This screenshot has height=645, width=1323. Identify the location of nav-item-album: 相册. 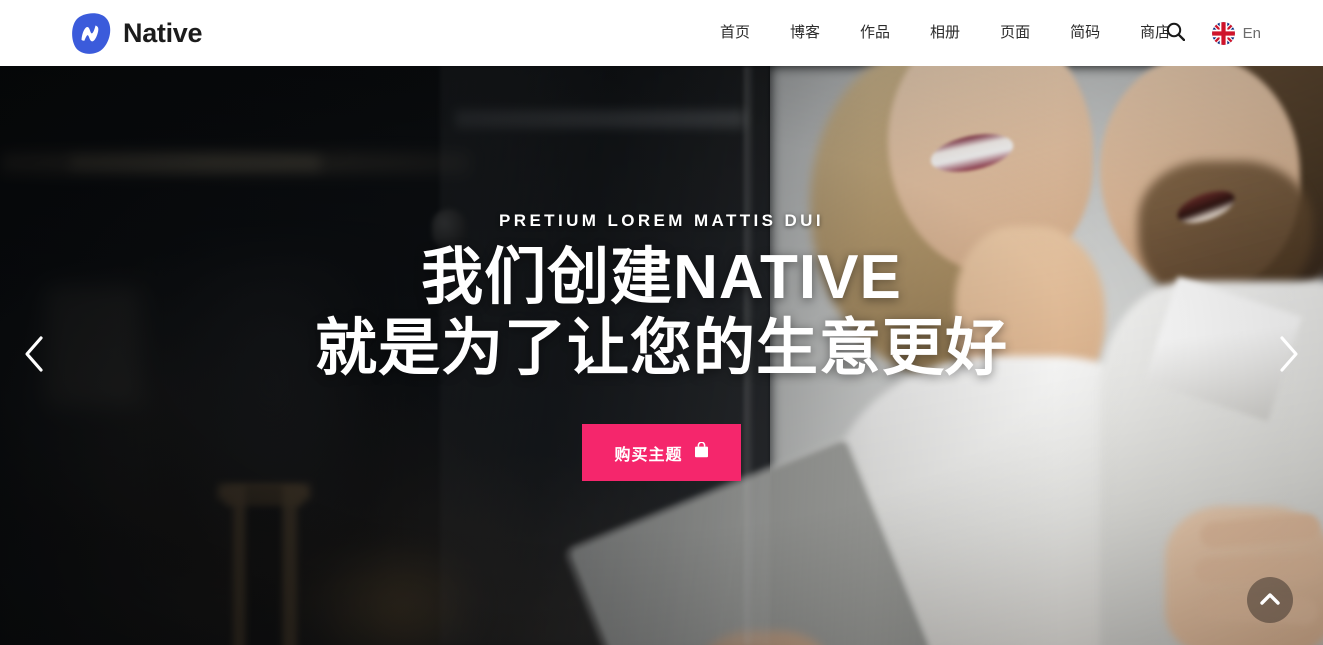
(945, 33).